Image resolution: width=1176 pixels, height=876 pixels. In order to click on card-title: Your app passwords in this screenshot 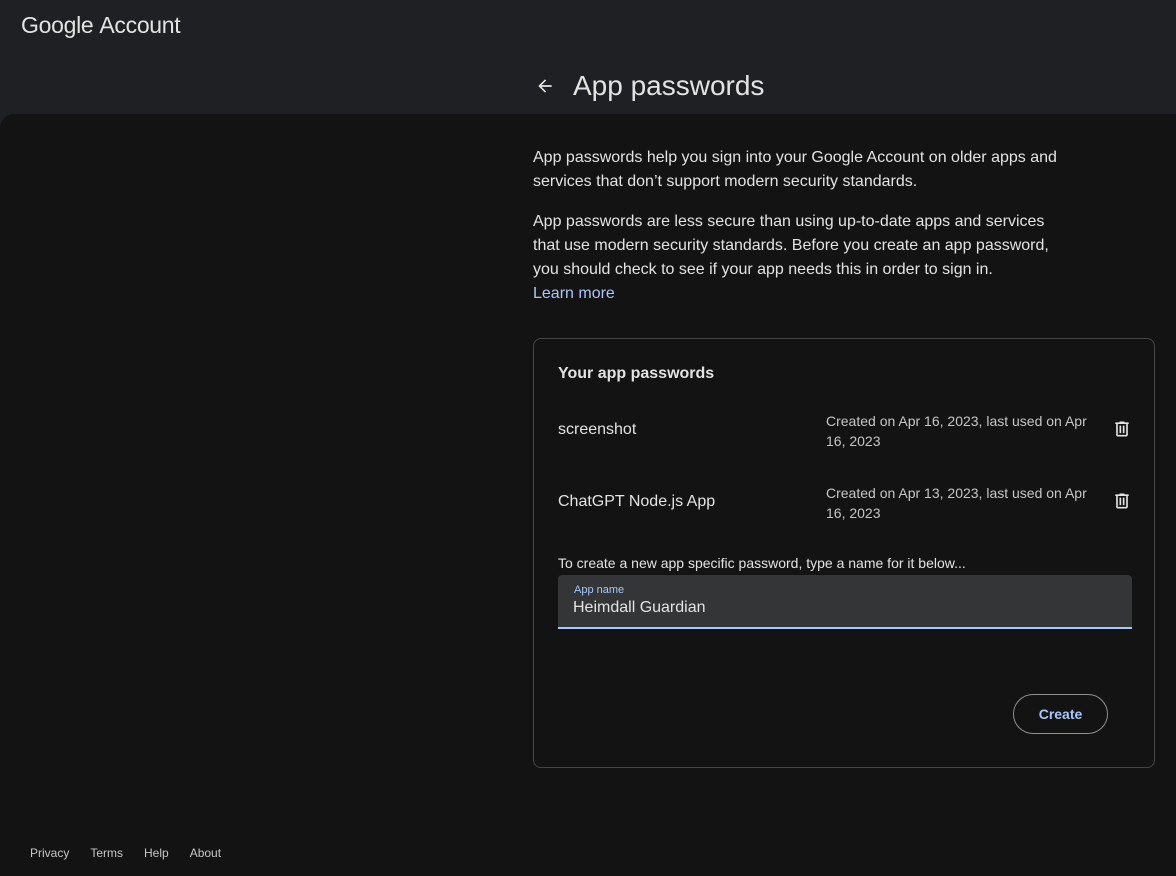, I will do `click(636, 373)`.